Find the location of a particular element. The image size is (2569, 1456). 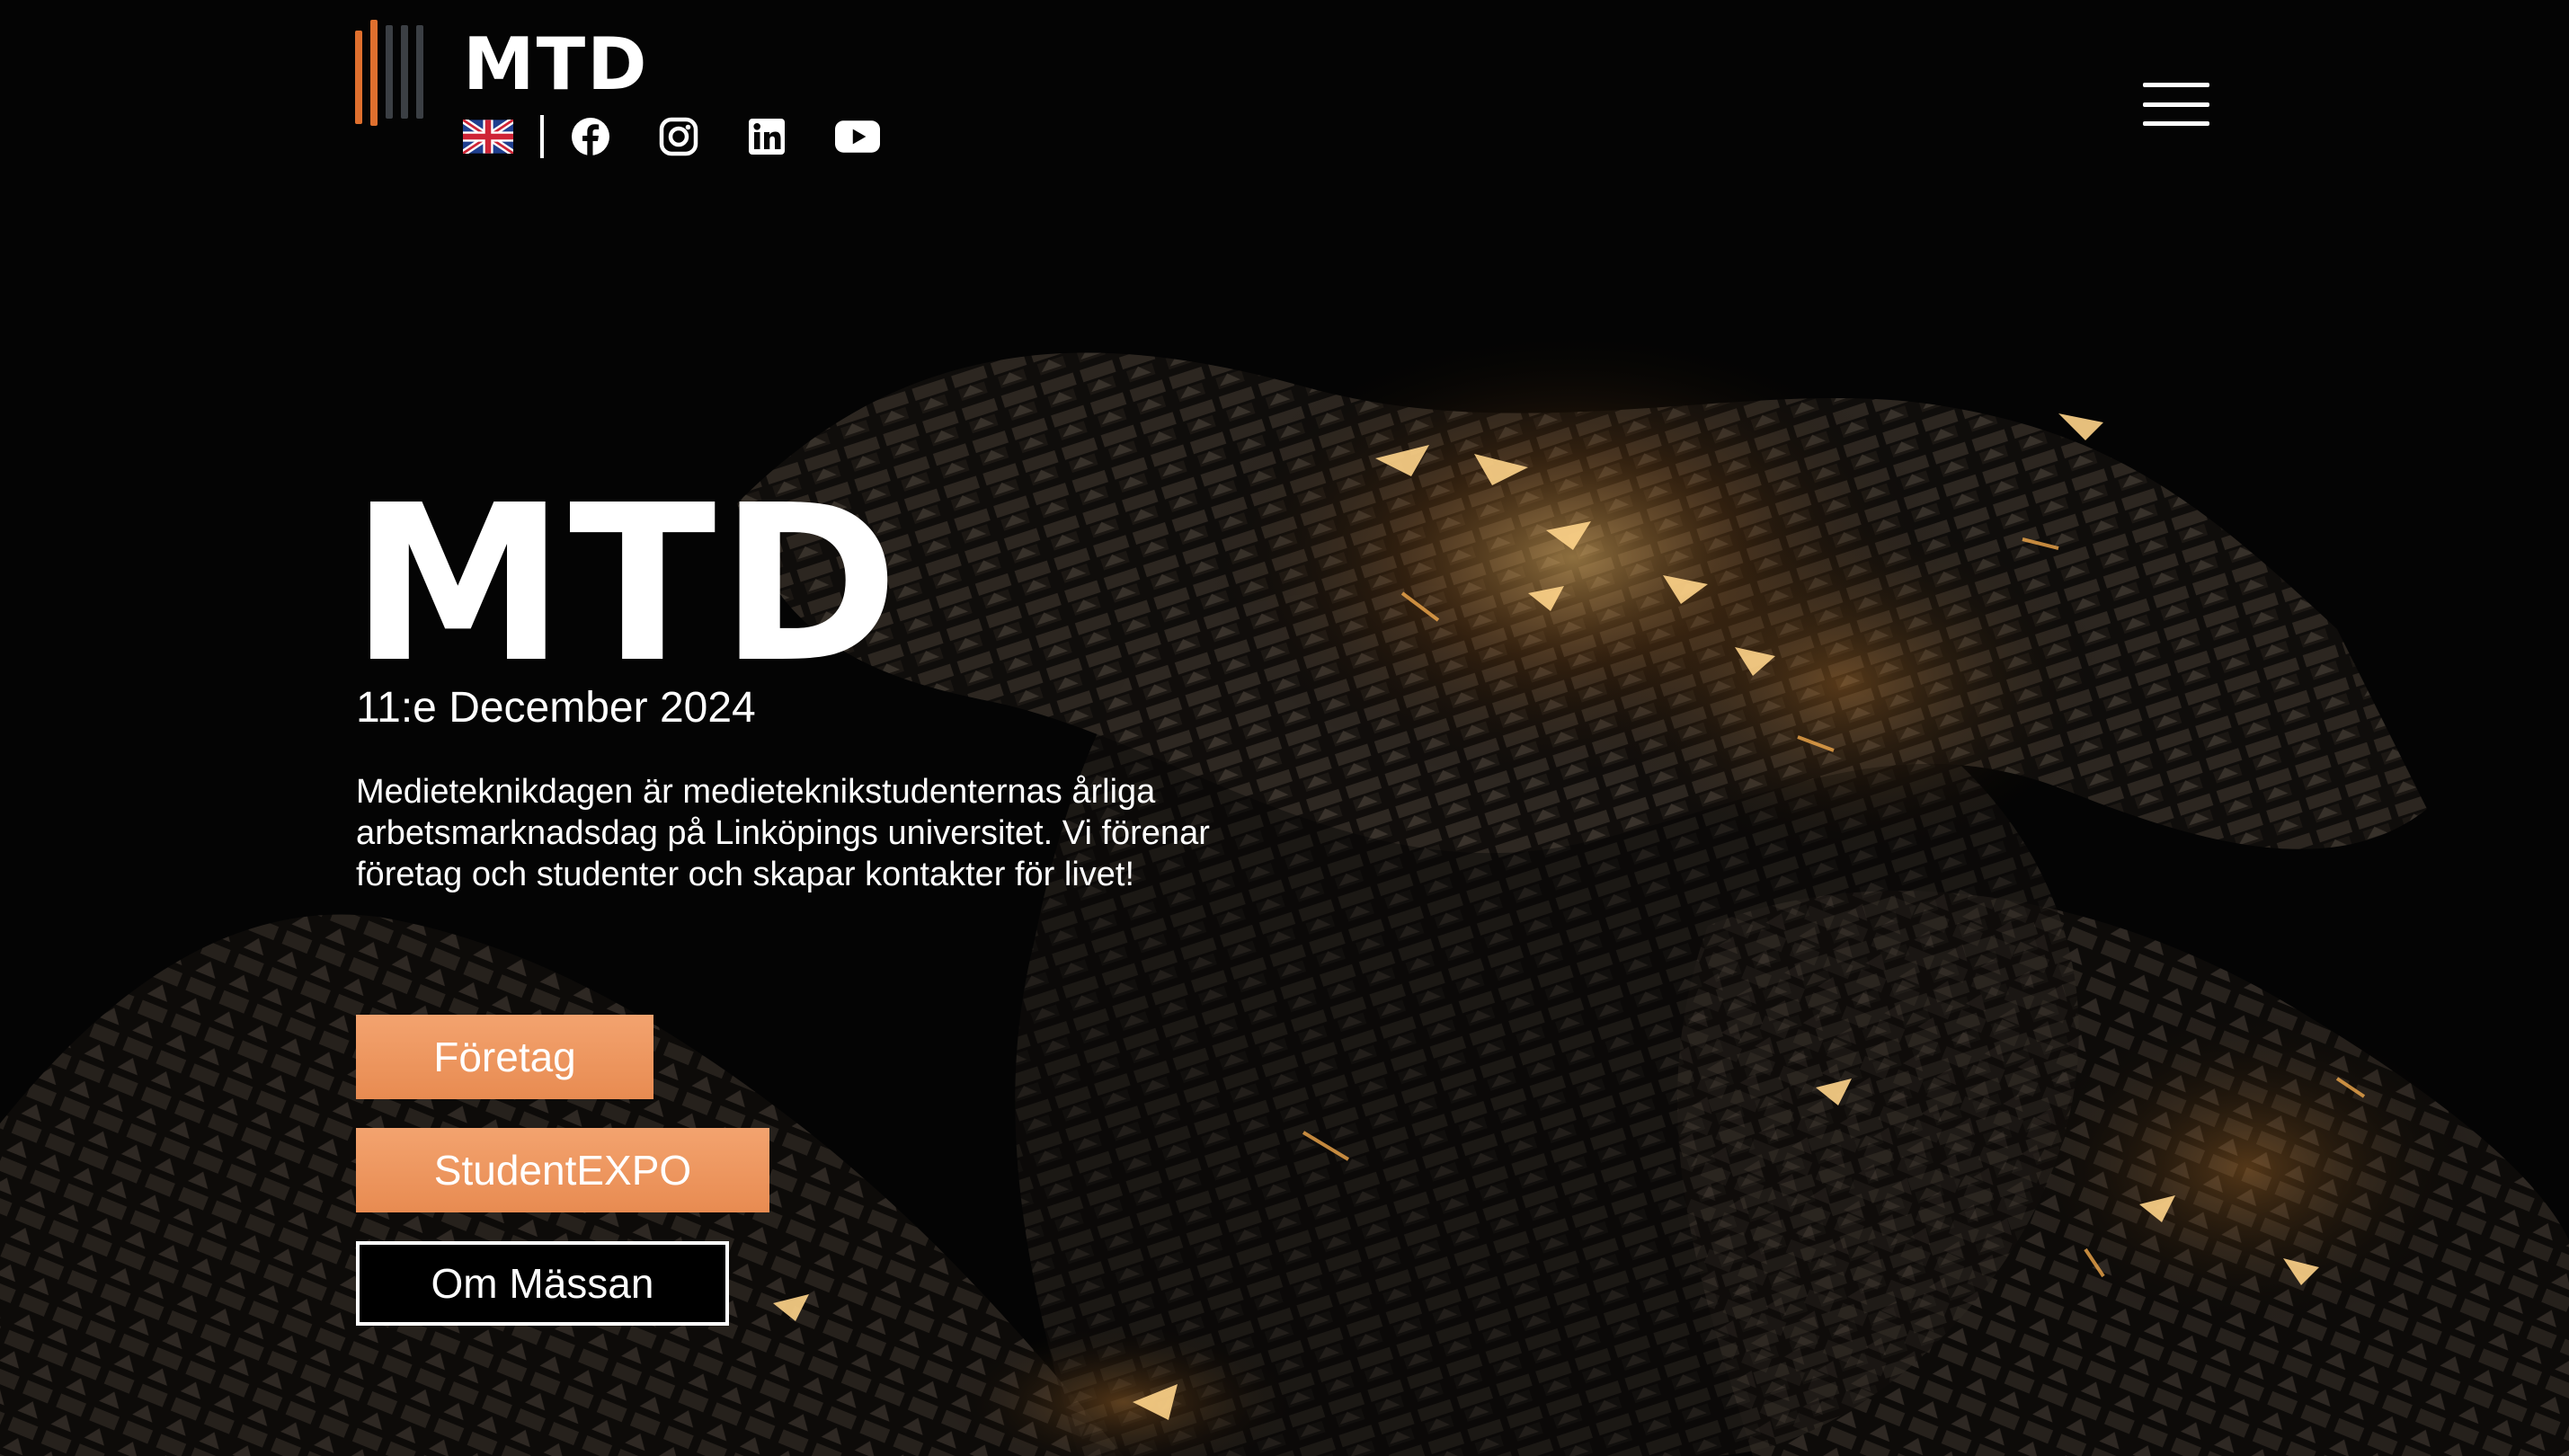

mtd-logo: MTD is located at coordinates (501, 73).